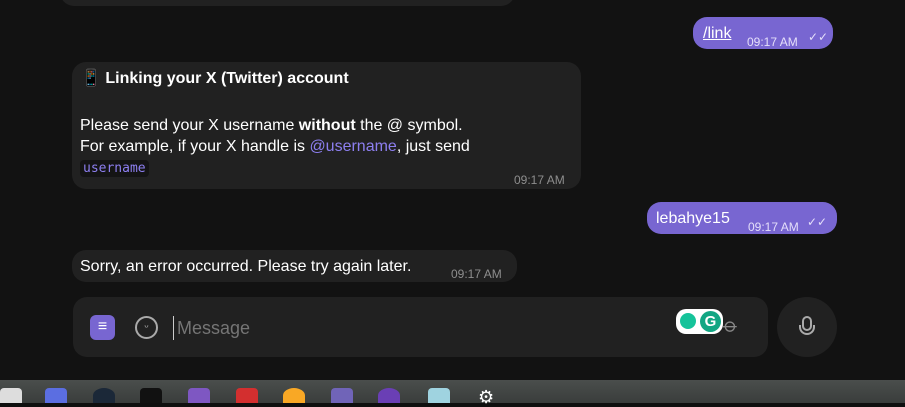 The height and width of the screenshot is (407, 905). What do you see at coordinates (287, 3) in the screenshot?
I see `previous-message` at bounding box center [287, 3].